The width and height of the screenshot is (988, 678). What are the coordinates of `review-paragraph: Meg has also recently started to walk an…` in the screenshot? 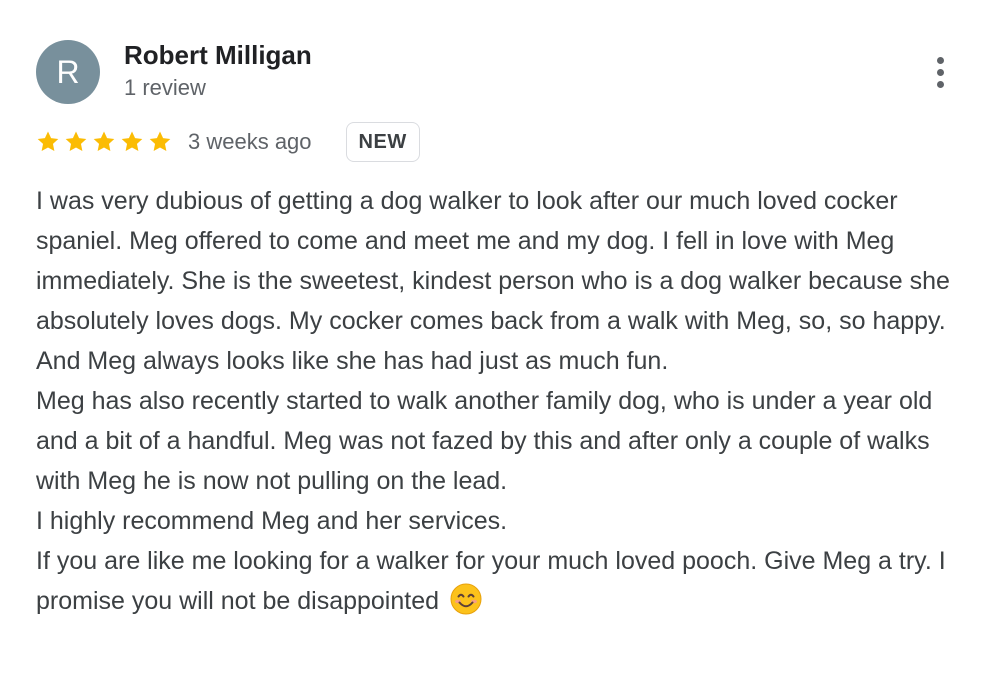 It's located at (484, 441).